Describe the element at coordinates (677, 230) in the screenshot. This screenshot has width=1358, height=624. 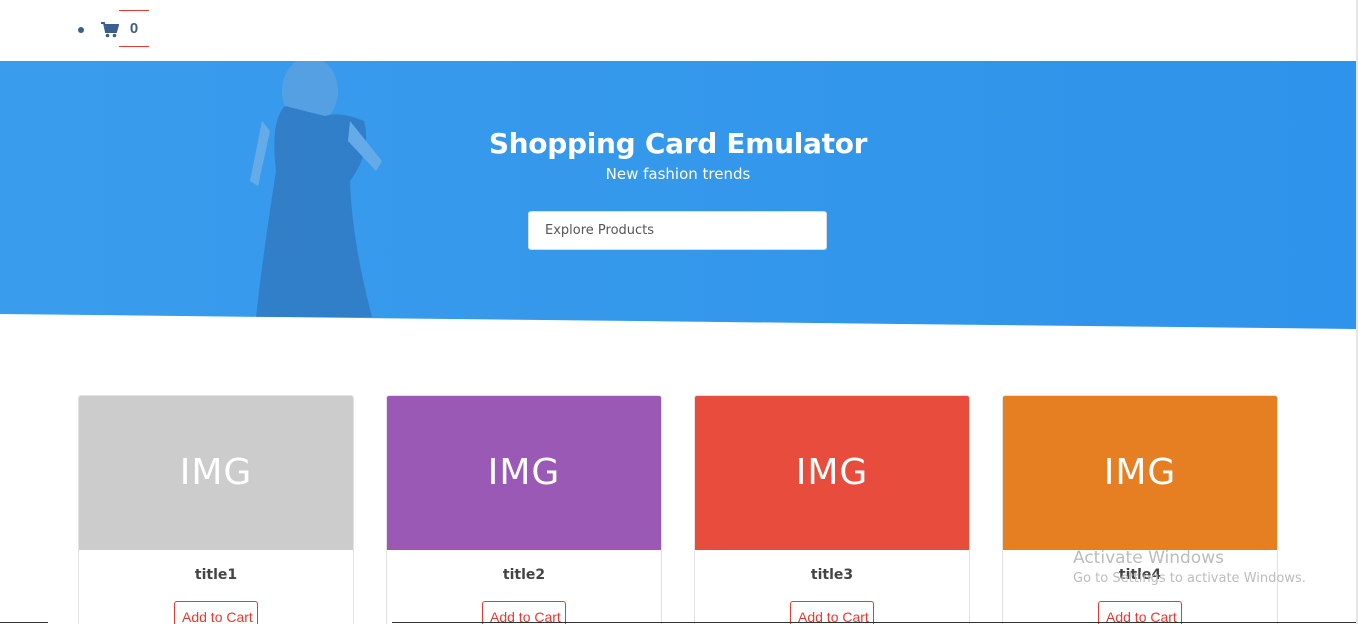
I see `search-input` at that location.